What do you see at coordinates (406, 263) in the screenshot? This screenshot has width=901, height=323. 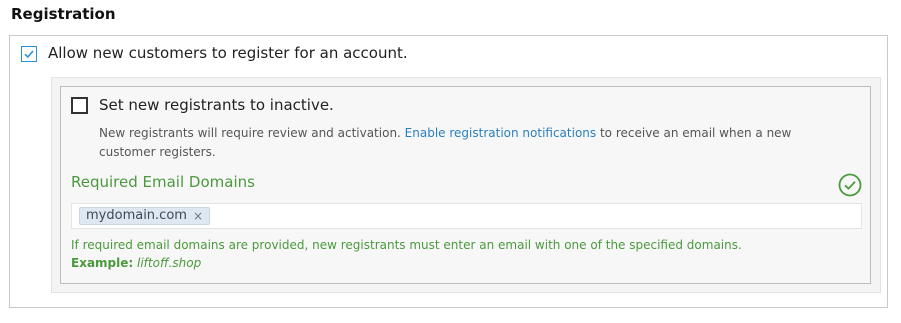 I see `email-domains-example: Example: liftoff.shop` at bounding box center [406, 263].